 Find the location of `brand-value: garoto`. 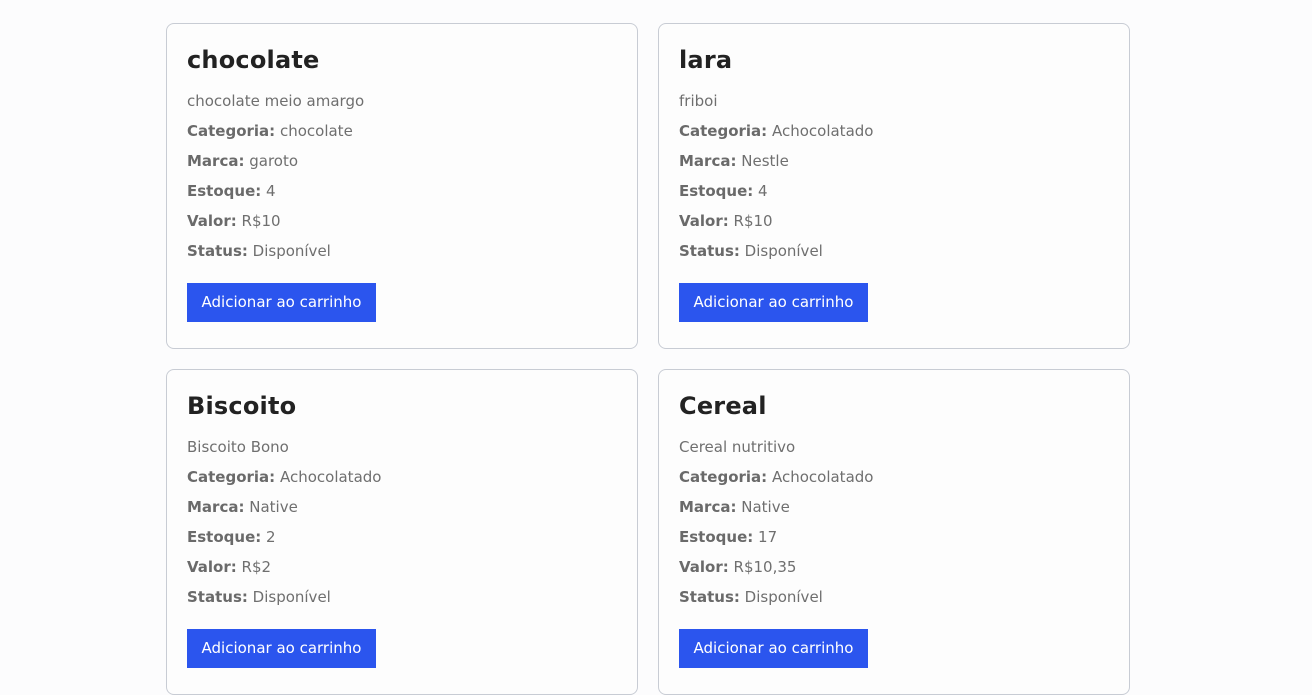

brand-value: garoto is located at coordinates (274, 161).